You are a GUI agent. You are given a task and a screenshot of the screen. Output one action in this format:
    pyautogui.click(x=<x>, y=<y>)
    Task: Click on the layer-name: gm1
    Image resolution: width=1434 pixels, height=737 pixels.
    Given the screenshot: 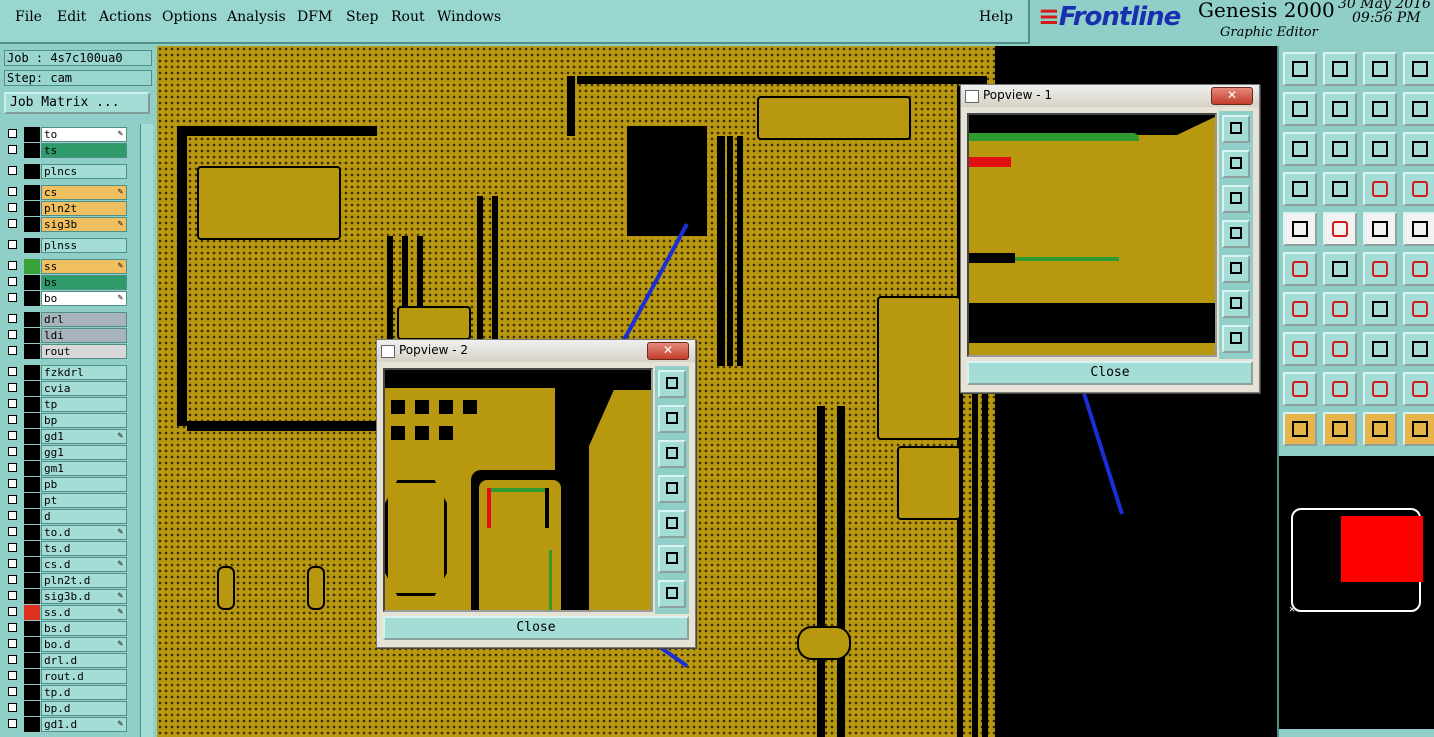 What is the action you would take?
    pyautogui.click(x=84, y=468)
    